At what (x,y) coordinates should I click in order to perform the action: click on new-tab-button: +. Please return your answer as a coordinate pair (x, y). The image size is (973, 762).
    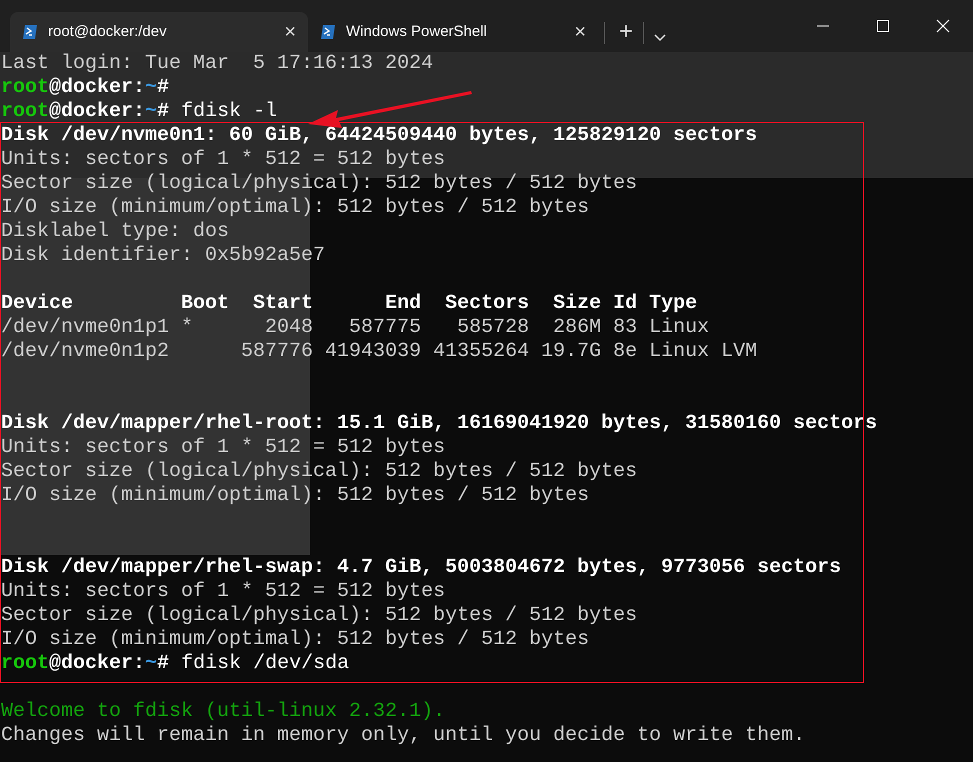
    Looking at the image, I should click on (626, 32).